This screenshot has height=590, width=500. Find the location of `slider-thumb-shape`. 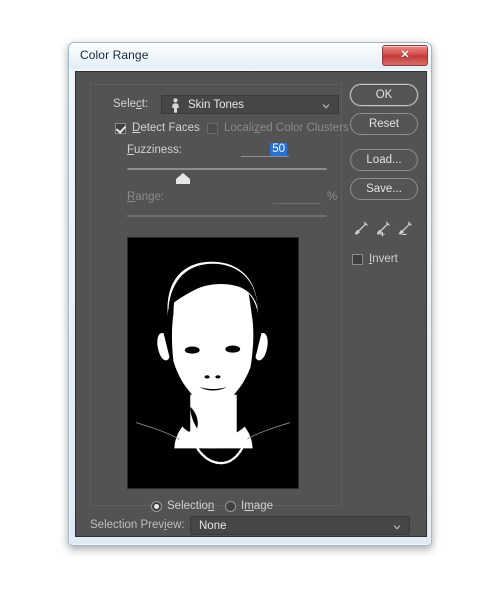

slider-thumb-shape is located at coordinates (183, 178).